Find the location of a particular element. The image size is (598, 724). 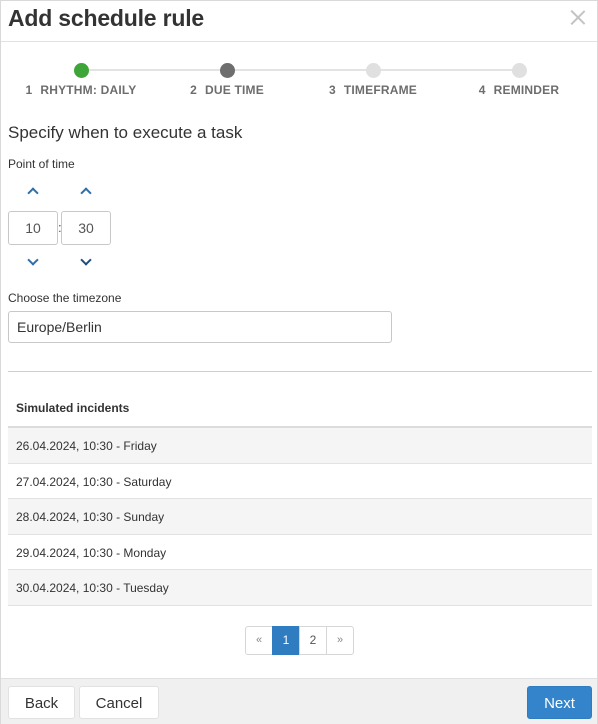

close-icon is located at coordinates (578, 17).